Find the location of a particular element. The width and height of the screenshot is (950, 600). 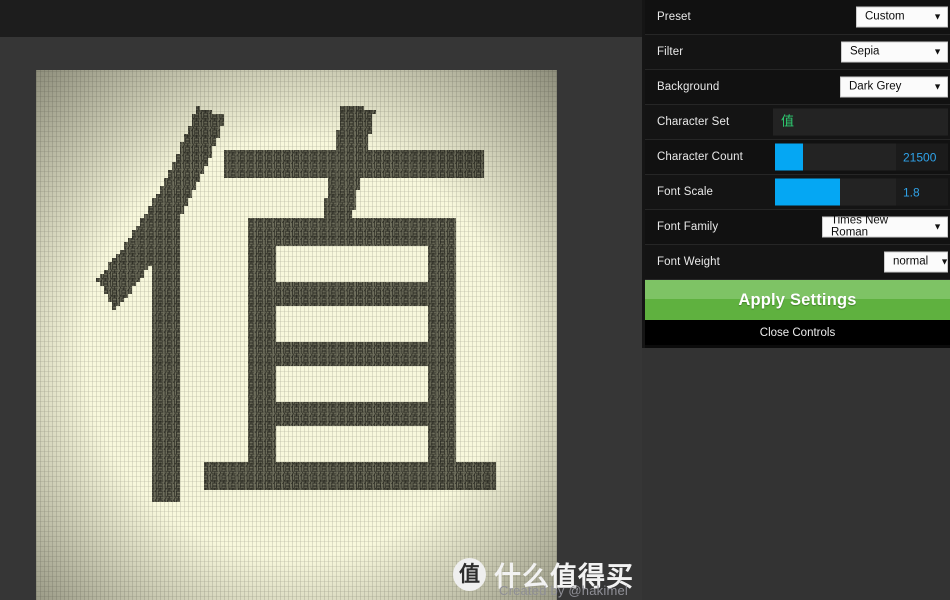

character-count-value: 21500 is located at coordinates (922, 157).